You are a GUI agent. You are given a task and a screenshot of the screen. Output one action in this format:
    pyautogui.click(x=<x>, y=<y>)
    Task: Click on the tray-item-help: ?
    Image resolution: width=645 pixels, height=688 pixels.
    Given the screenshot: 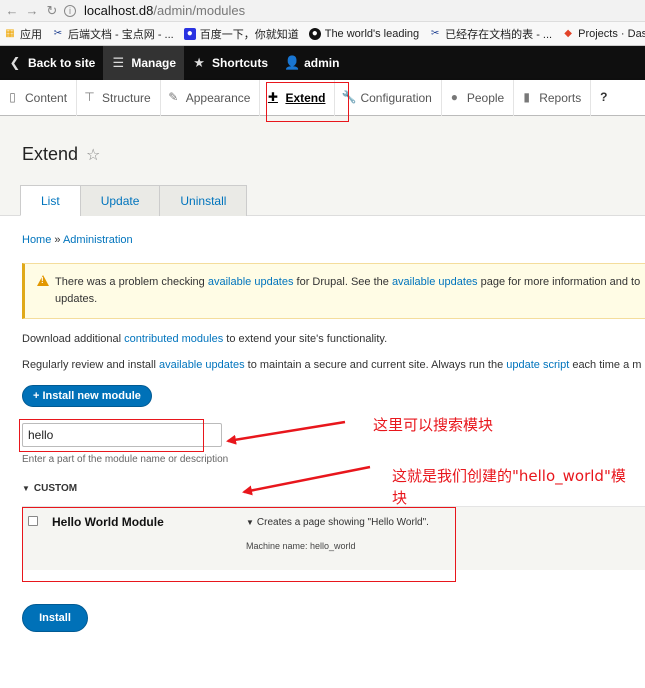 What is the action you would take?
    pyautogui.click(x=608, y=98)
    